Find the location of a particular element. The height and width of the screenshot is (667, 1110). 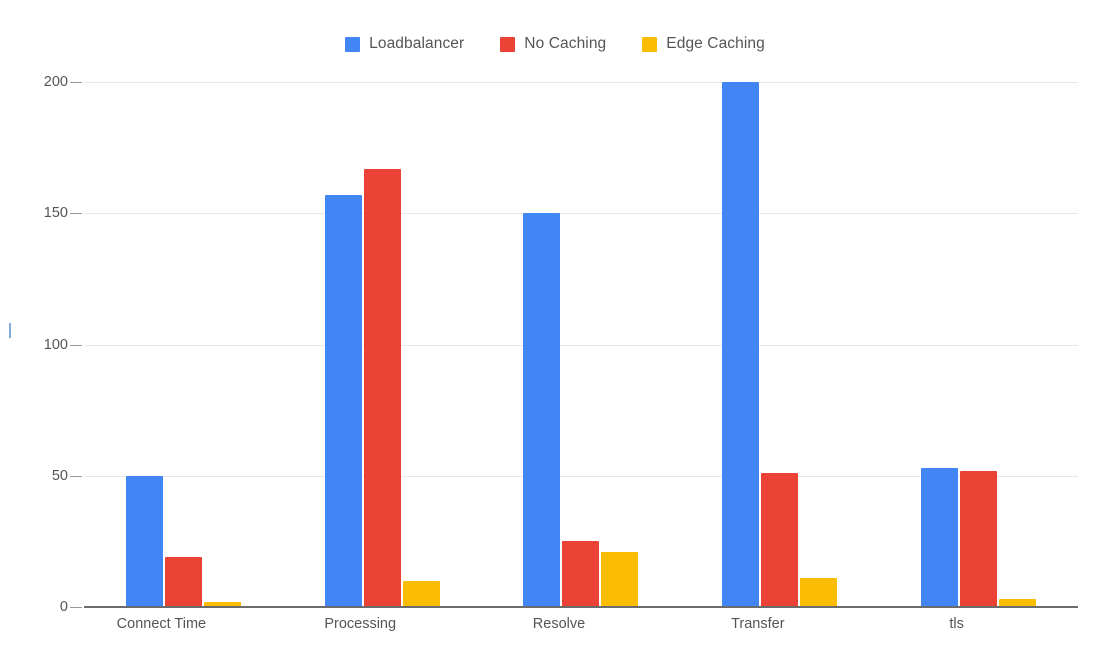

x-axis-category-label: Processing is located at coordinates (360, 624).